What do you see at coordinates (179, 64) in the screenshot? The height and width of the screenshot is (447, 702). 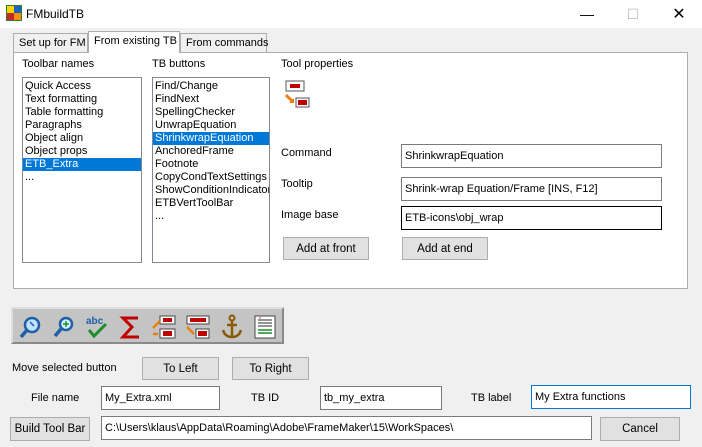 I see `tb-buttons-label: TB buttons` at bounding box center [179, 64].